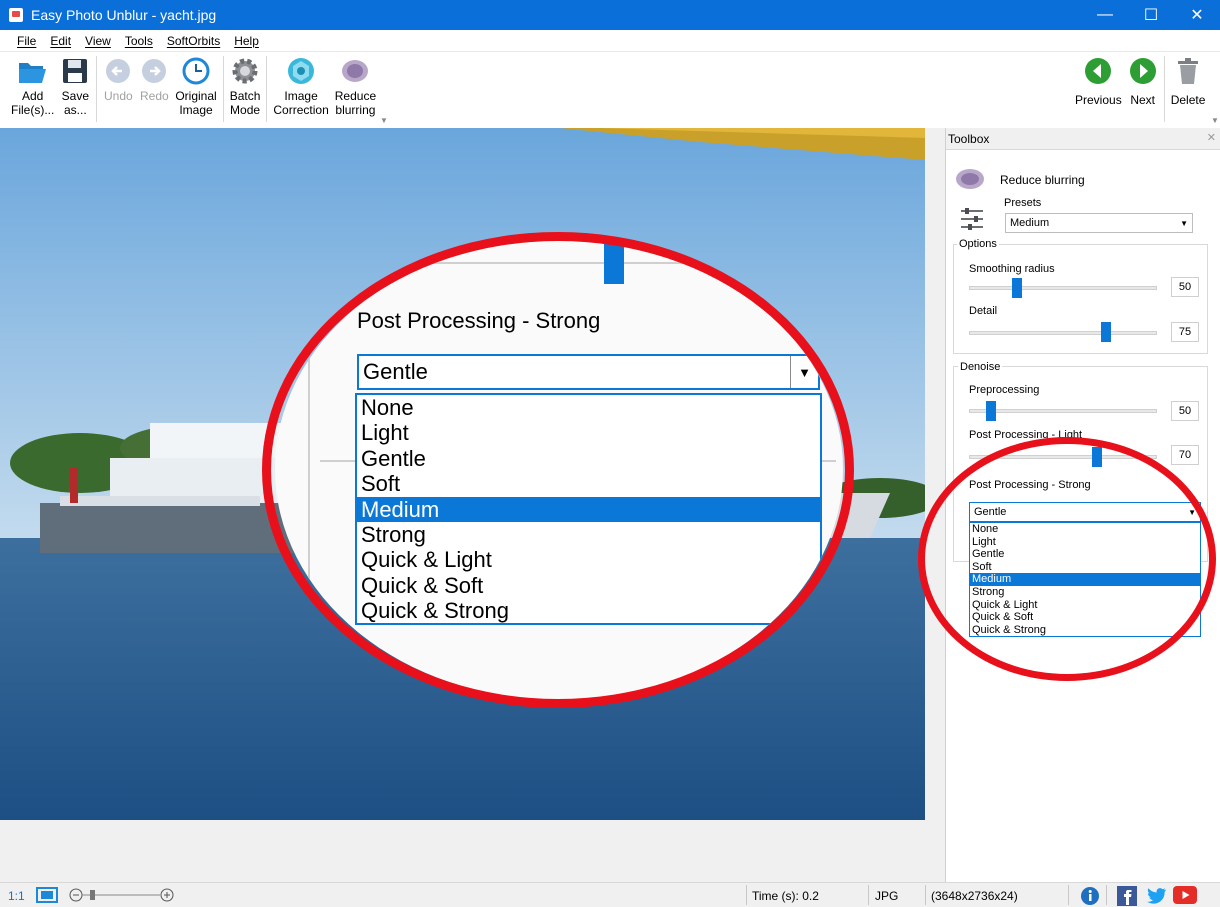 This screenshot has height=907, width=1220. Describe the element at coordinates (300, 89) in the screenshot. I see `image-correction-button: Image Correction` at that location.